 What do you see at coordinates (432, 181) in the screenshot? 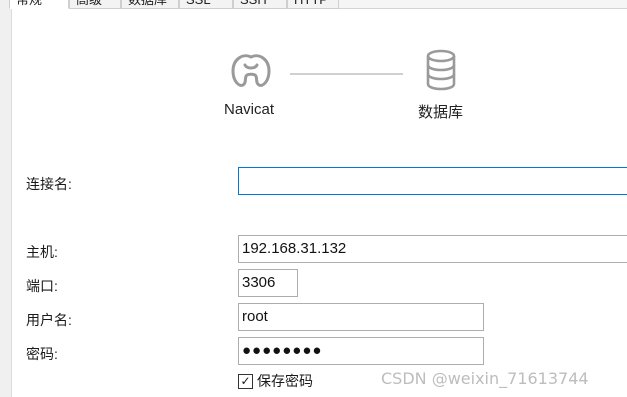
I see `connection-name-input` at bounding box center [432, 181].